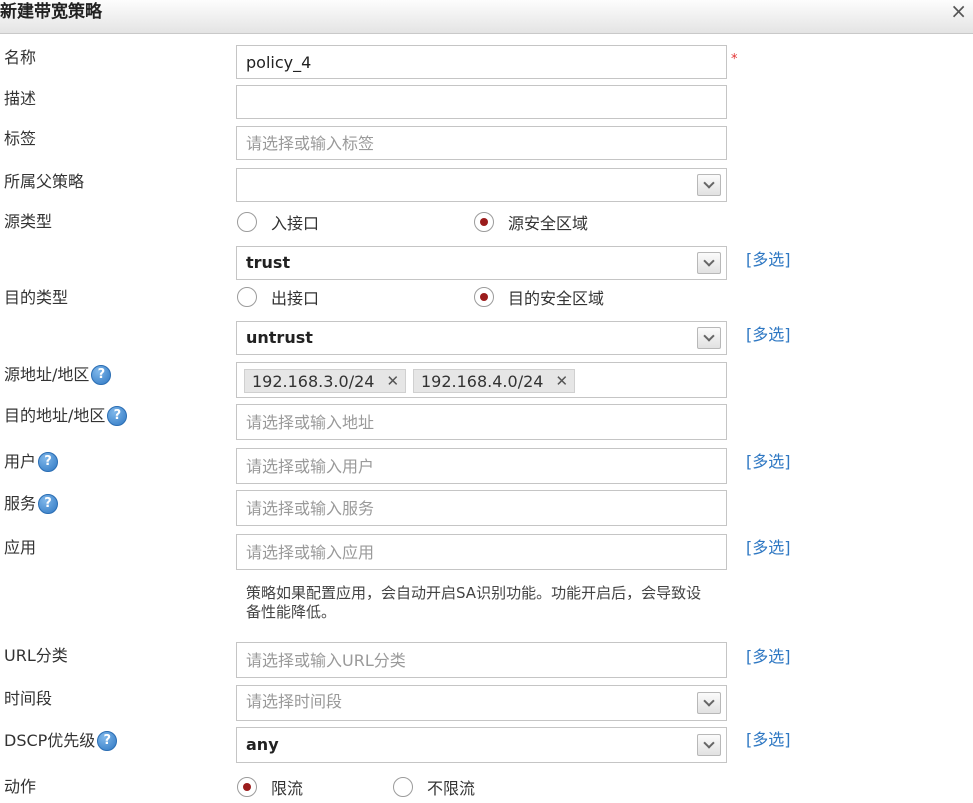  Describe the element at coordinates (247, 787) in the screenshot. I see `radio-action-limit-circle` at that location.